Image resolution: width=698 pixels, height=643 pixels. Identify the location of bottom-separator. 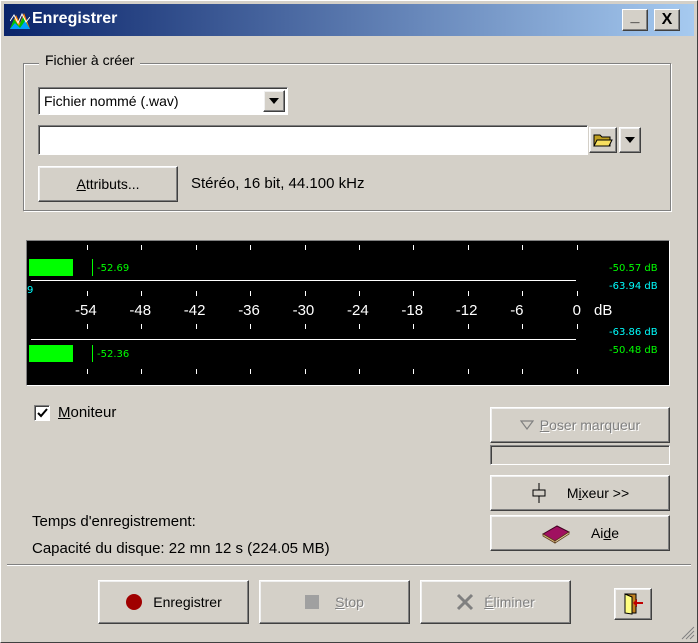
(349, 565).